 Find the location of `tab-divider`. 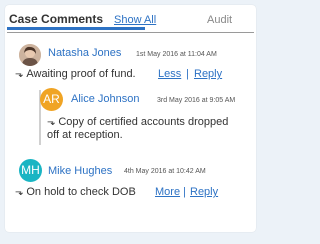

tab-divider is located at coordinates (130, 32).